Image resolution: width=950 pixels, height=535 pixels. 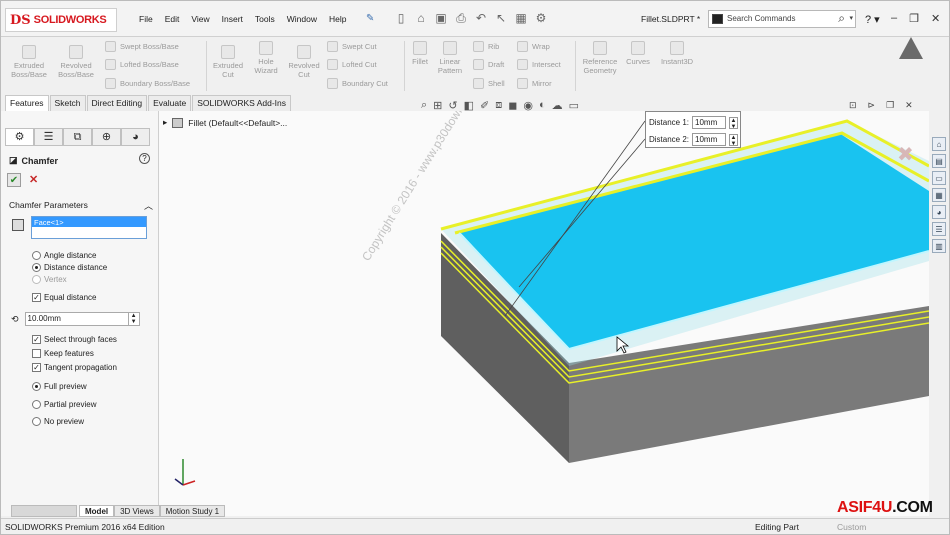 What do you see at coordinates (48, 137) in the screenshot?
I see `property-manager-tab-icon: ☰` at bounding box center [48, 137].